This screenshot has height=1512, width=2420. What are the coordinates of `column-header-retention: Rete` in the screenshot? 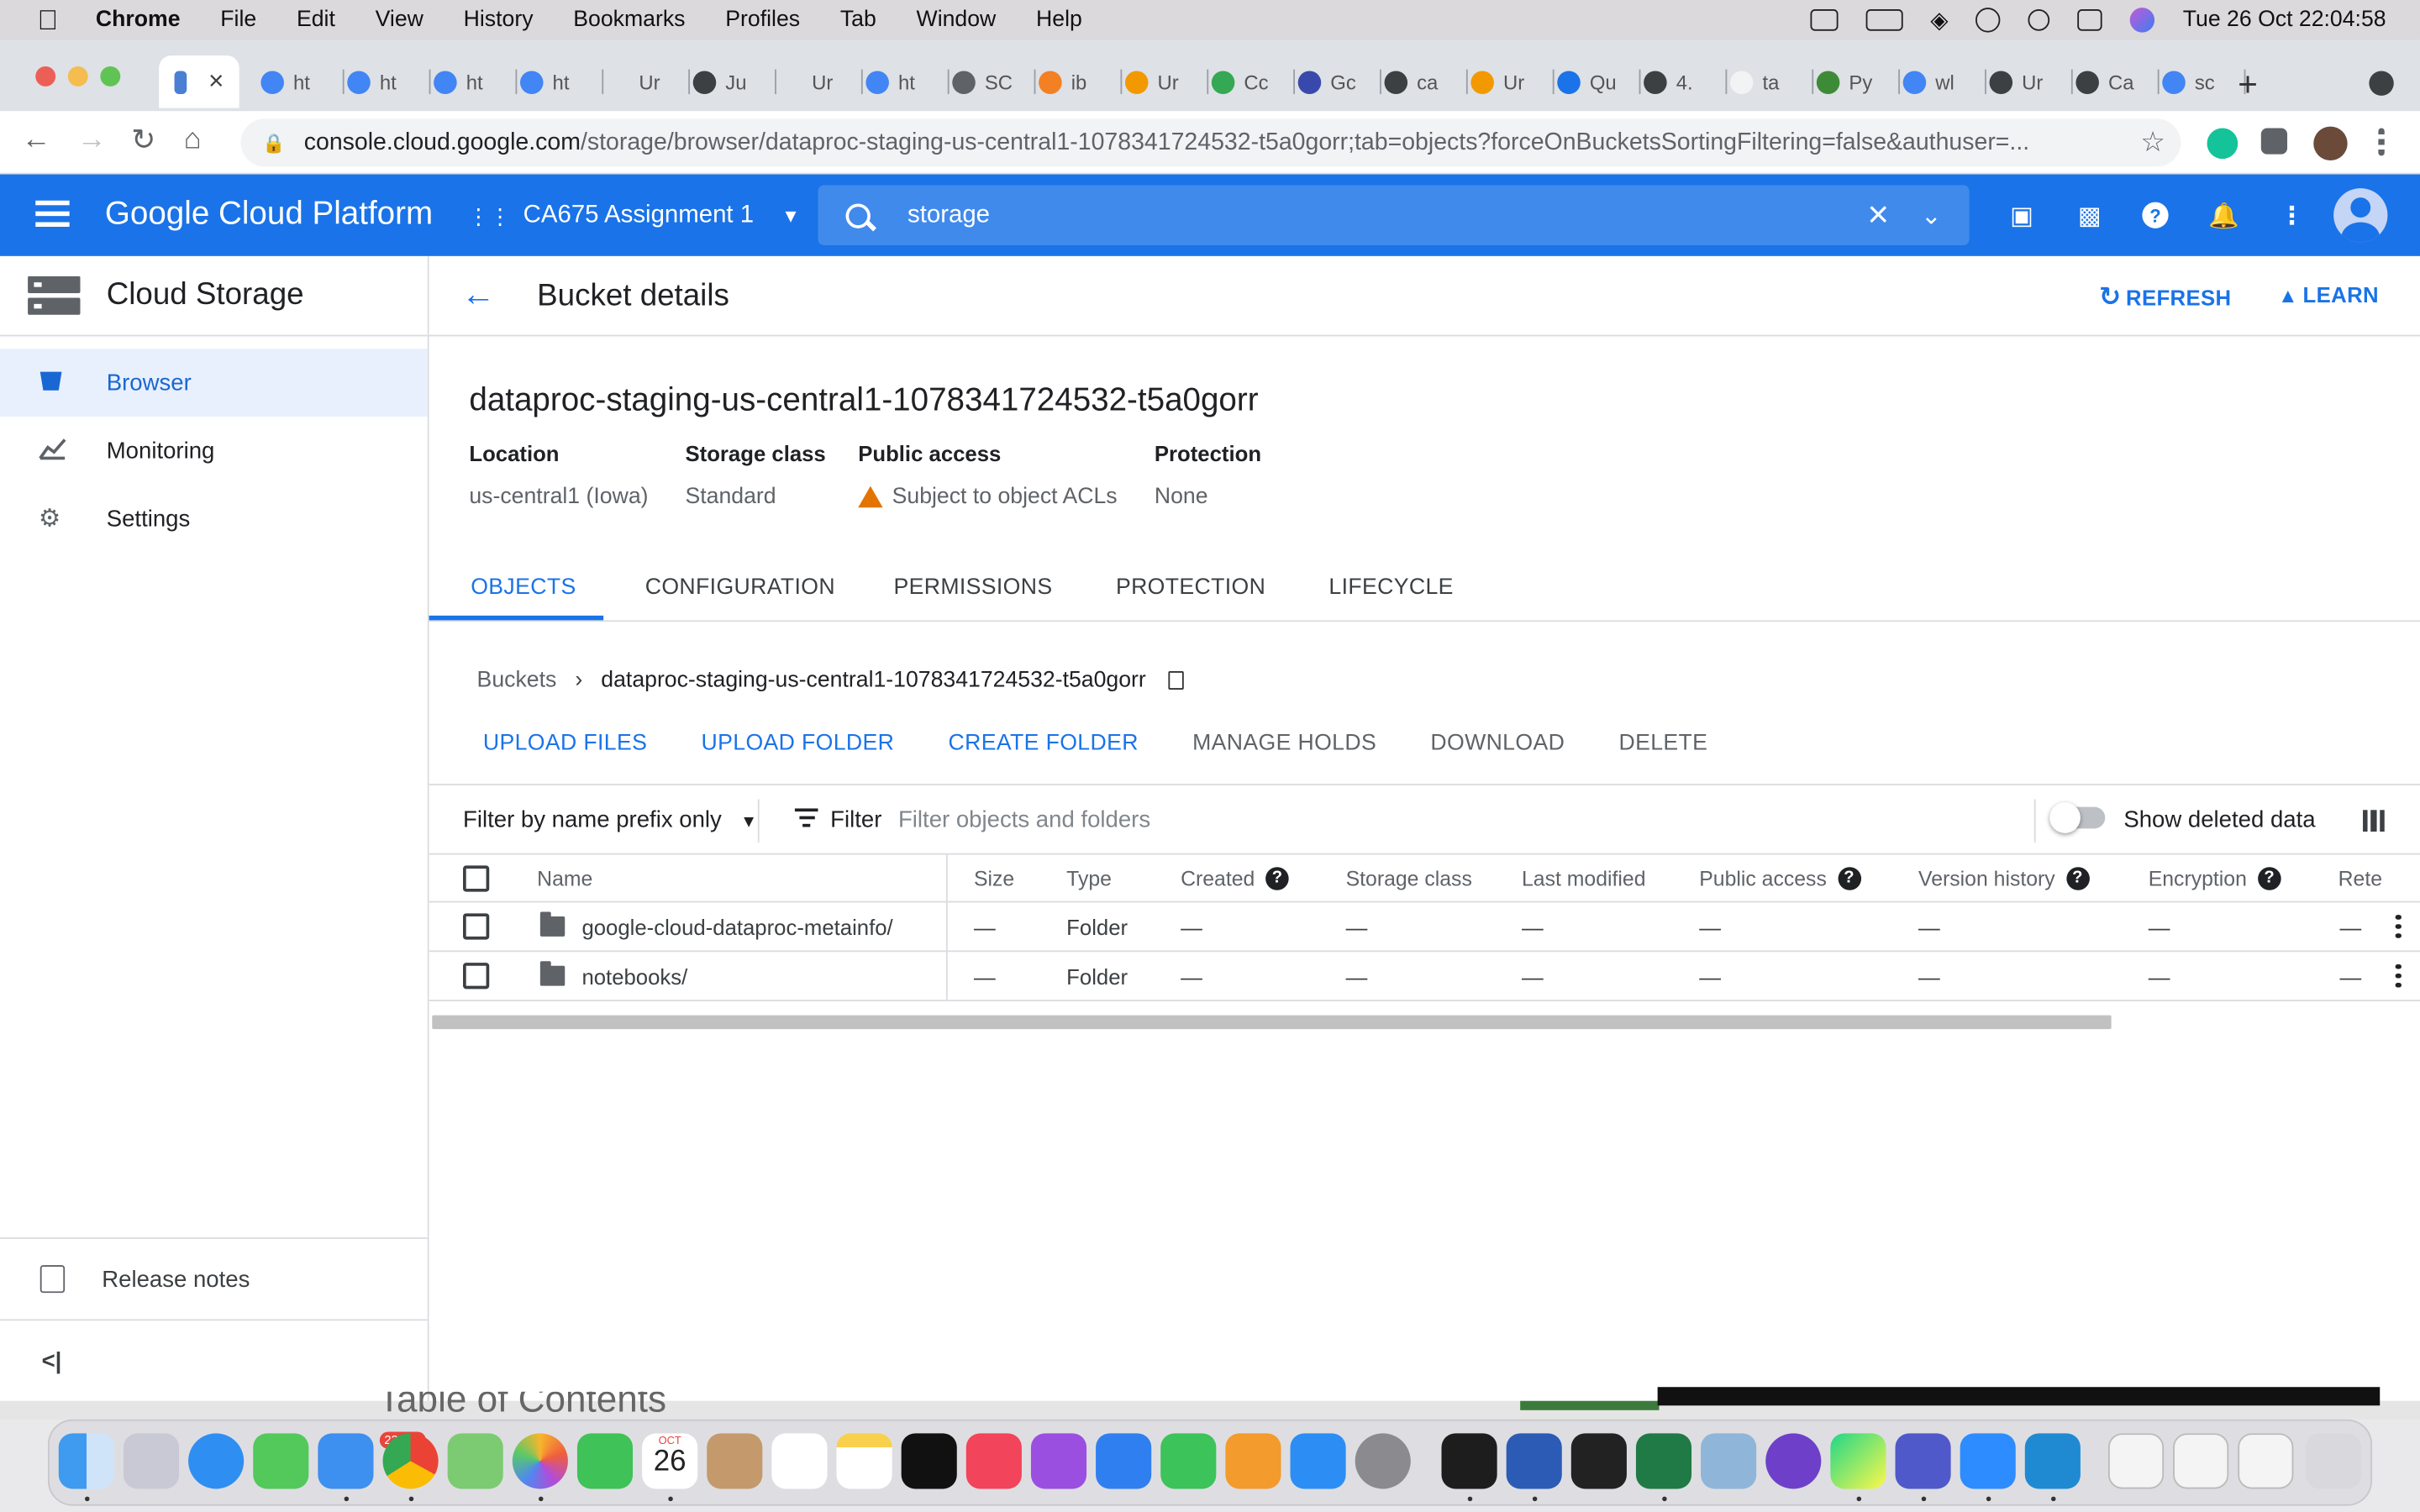 It's located at (2360, 878).